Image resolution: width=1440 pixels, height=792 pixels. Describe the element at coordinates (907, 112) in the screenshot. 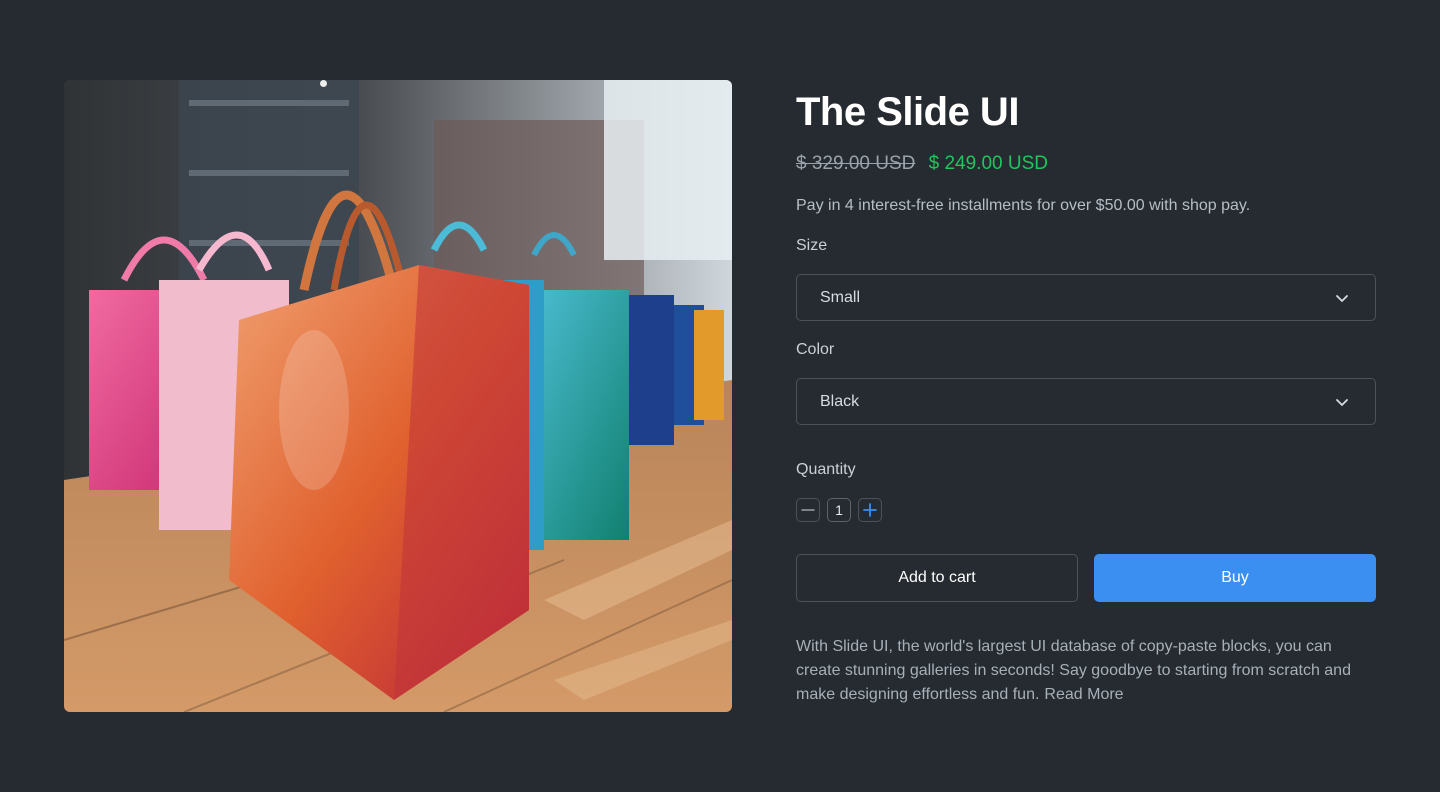

I see `product-title: The Slide UI` at that location.